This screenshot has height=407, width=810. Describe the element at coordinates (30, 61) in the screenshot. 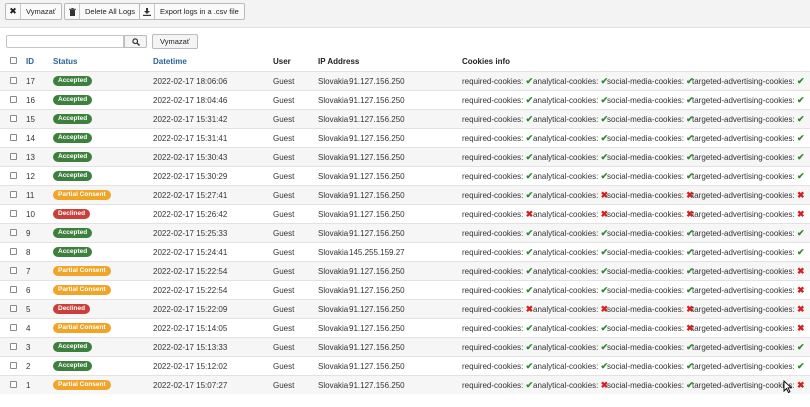

I see `column-id: ID` at that location.